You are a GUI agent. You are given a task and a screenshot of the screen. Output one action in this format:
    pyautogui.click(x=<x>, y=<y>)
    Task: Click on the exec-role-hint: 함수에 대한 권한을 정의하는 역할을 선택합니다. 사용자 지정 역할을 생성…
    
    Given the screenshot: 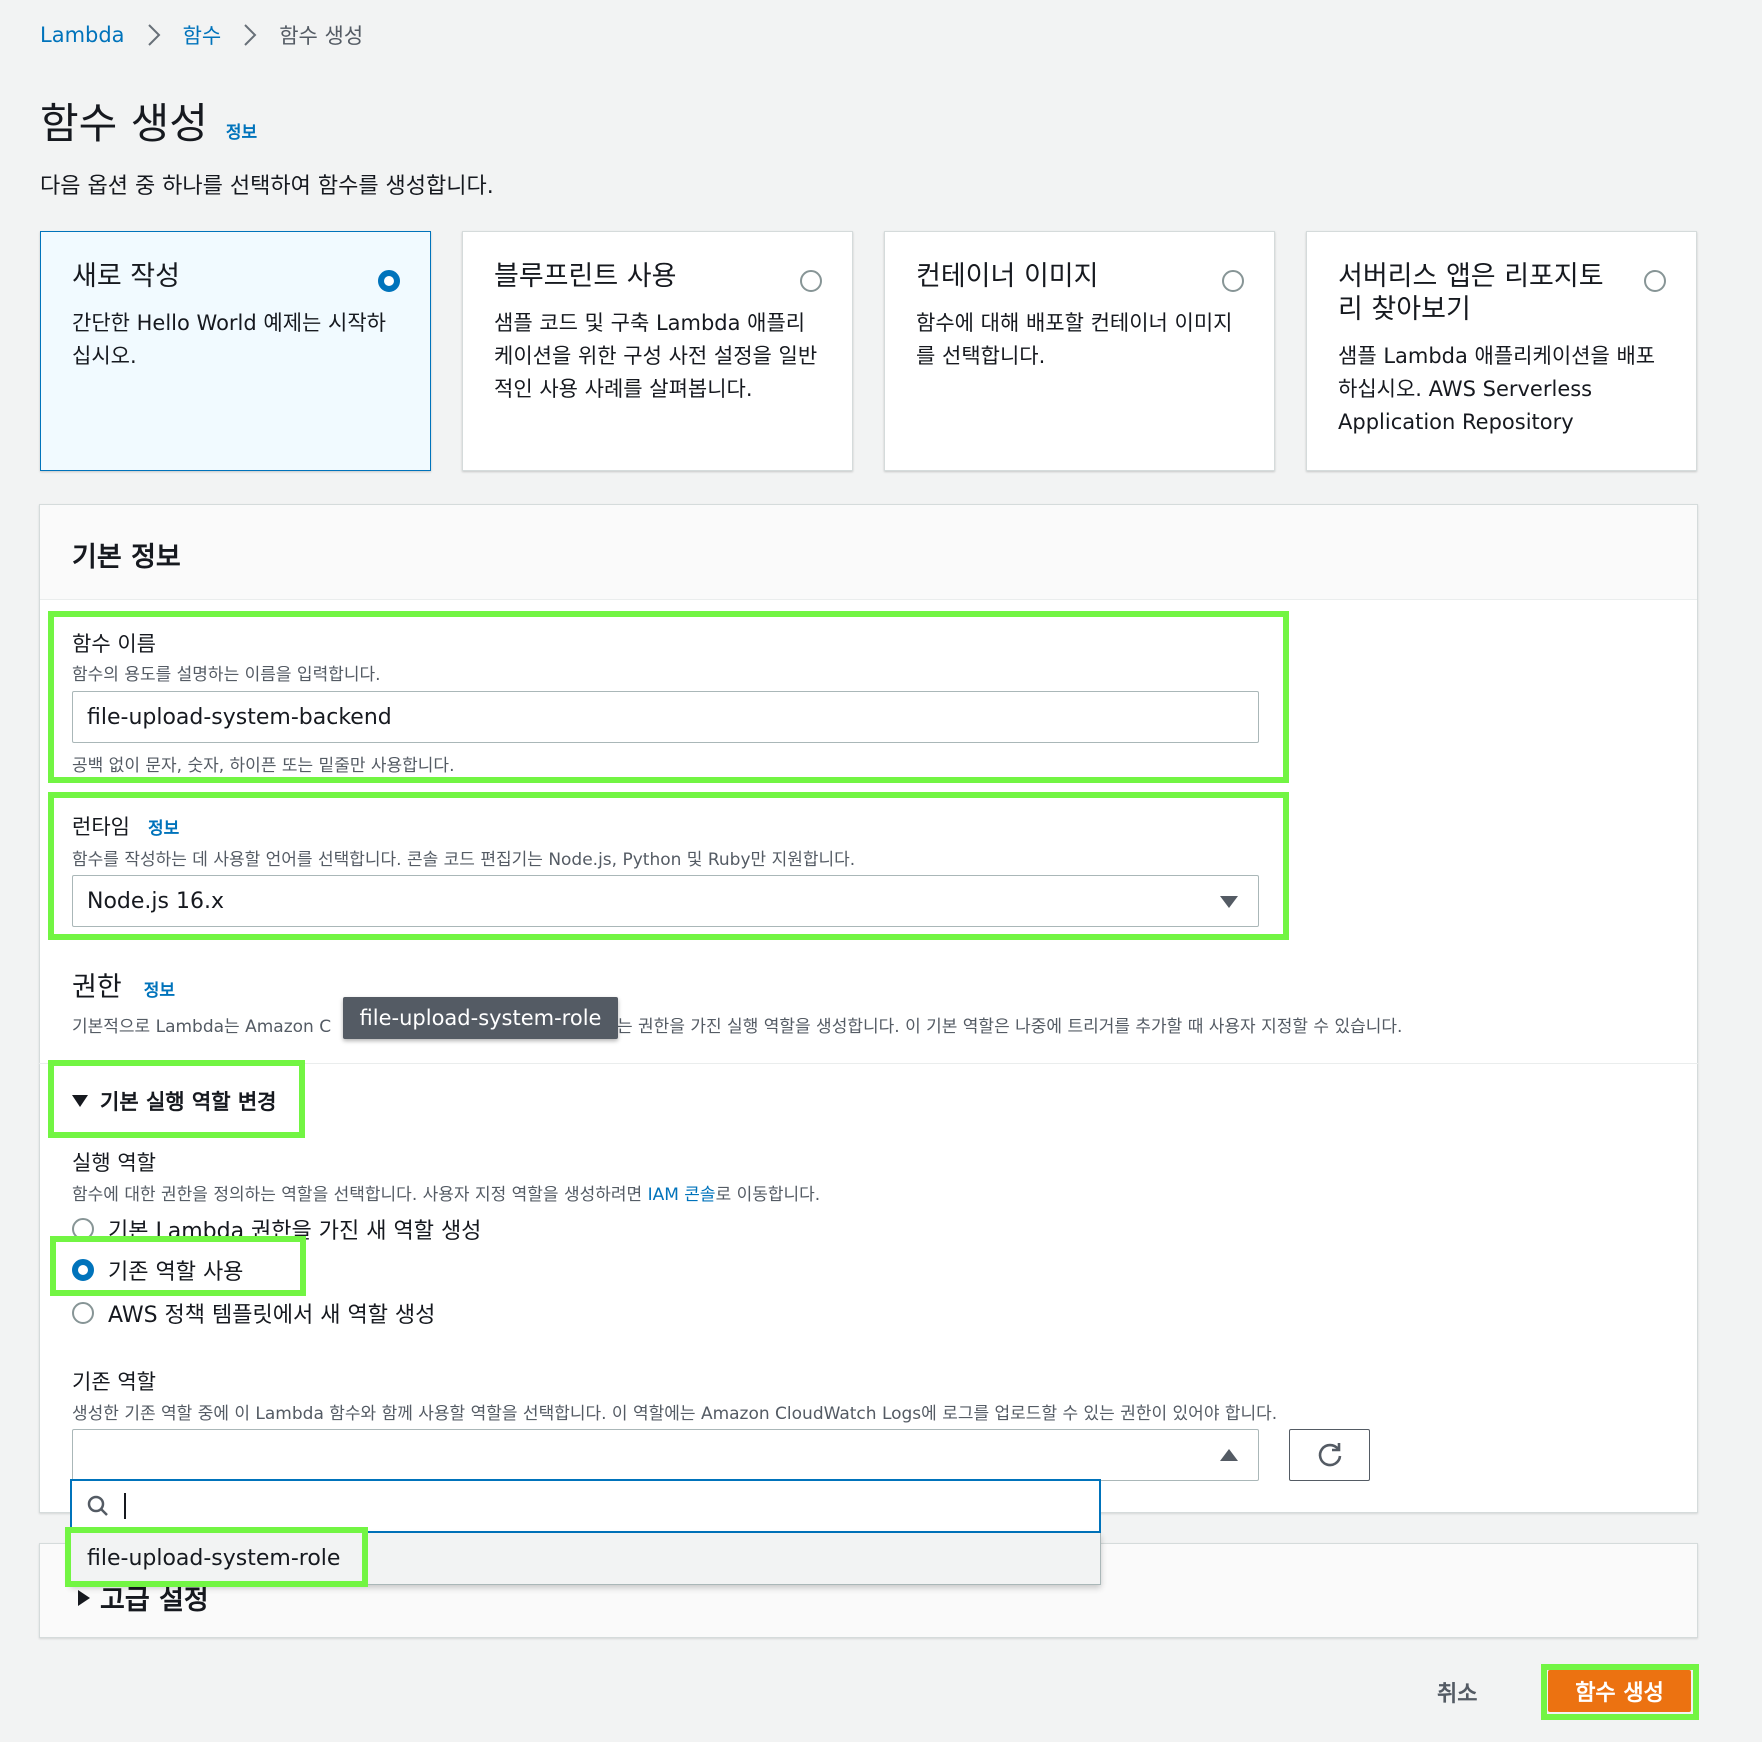 What is the action you would take?
    pyautogui.click(x=446, y=1195)
    